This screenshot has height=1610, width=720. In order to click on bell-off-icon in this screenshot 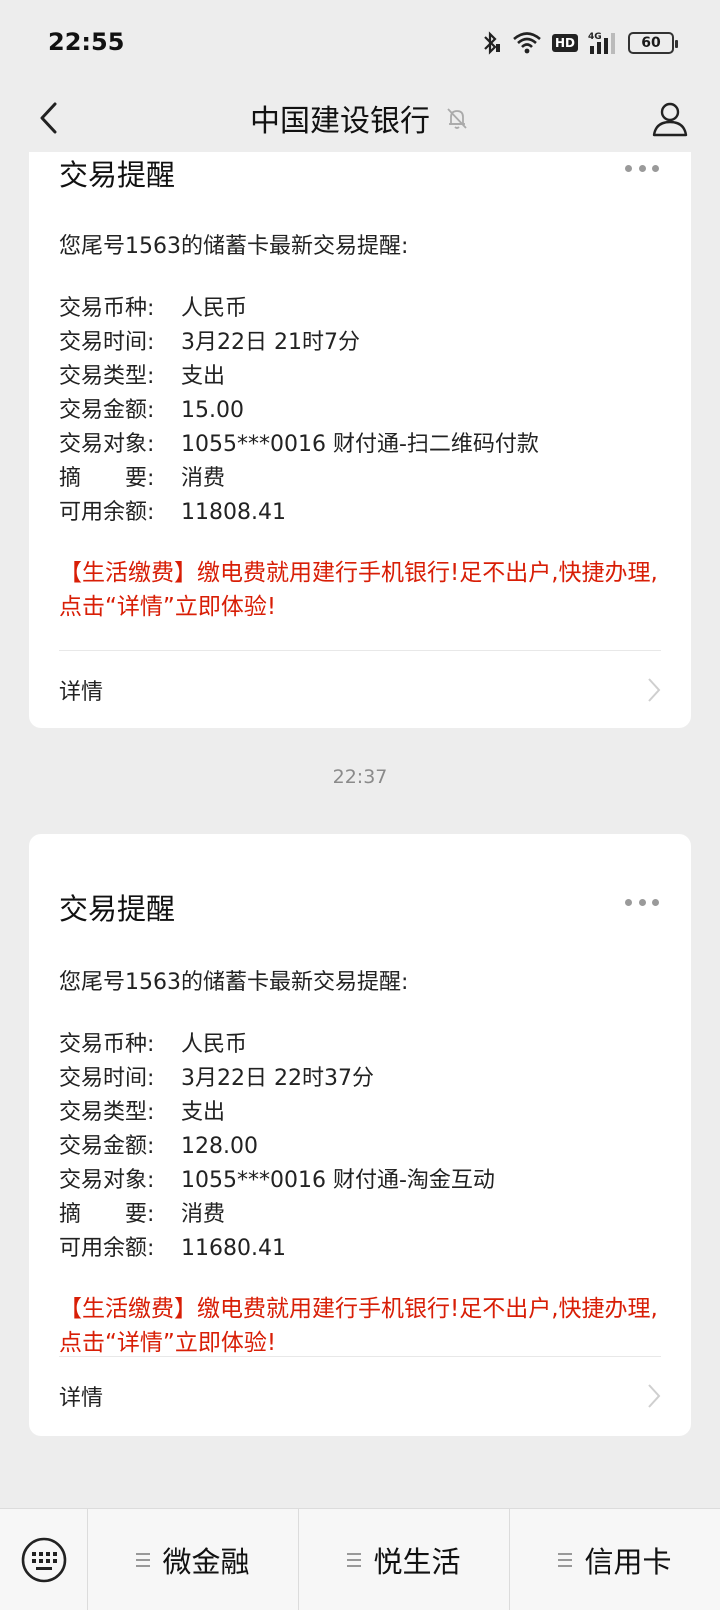, I will do `click(457, 118)`.